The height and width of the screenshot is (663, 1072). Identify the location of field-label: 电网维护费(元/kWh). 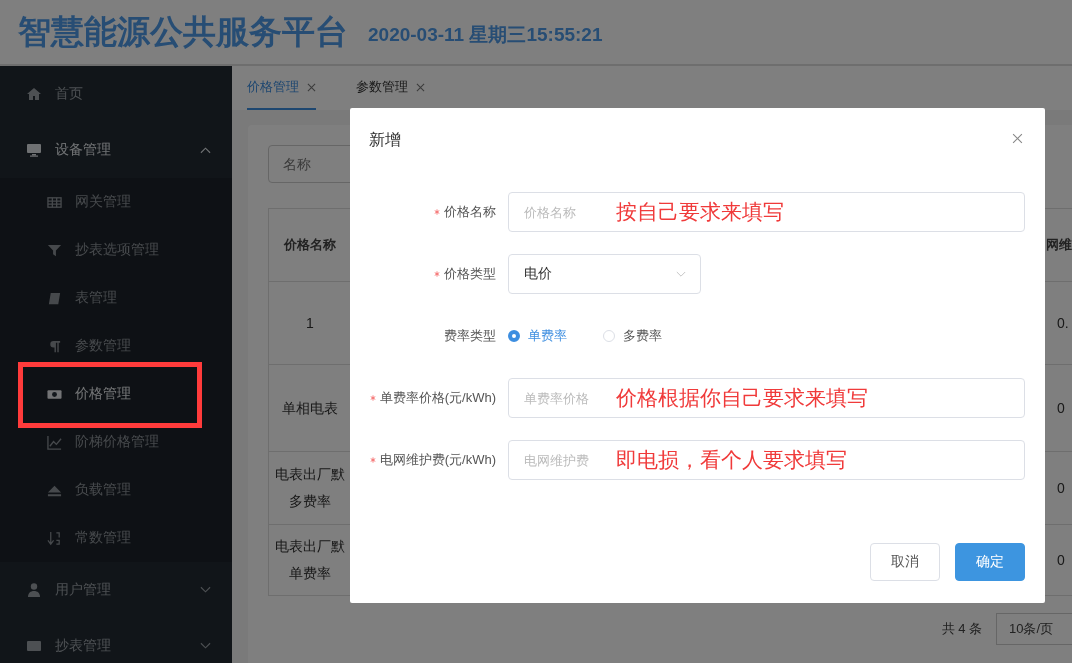
(437, 460).